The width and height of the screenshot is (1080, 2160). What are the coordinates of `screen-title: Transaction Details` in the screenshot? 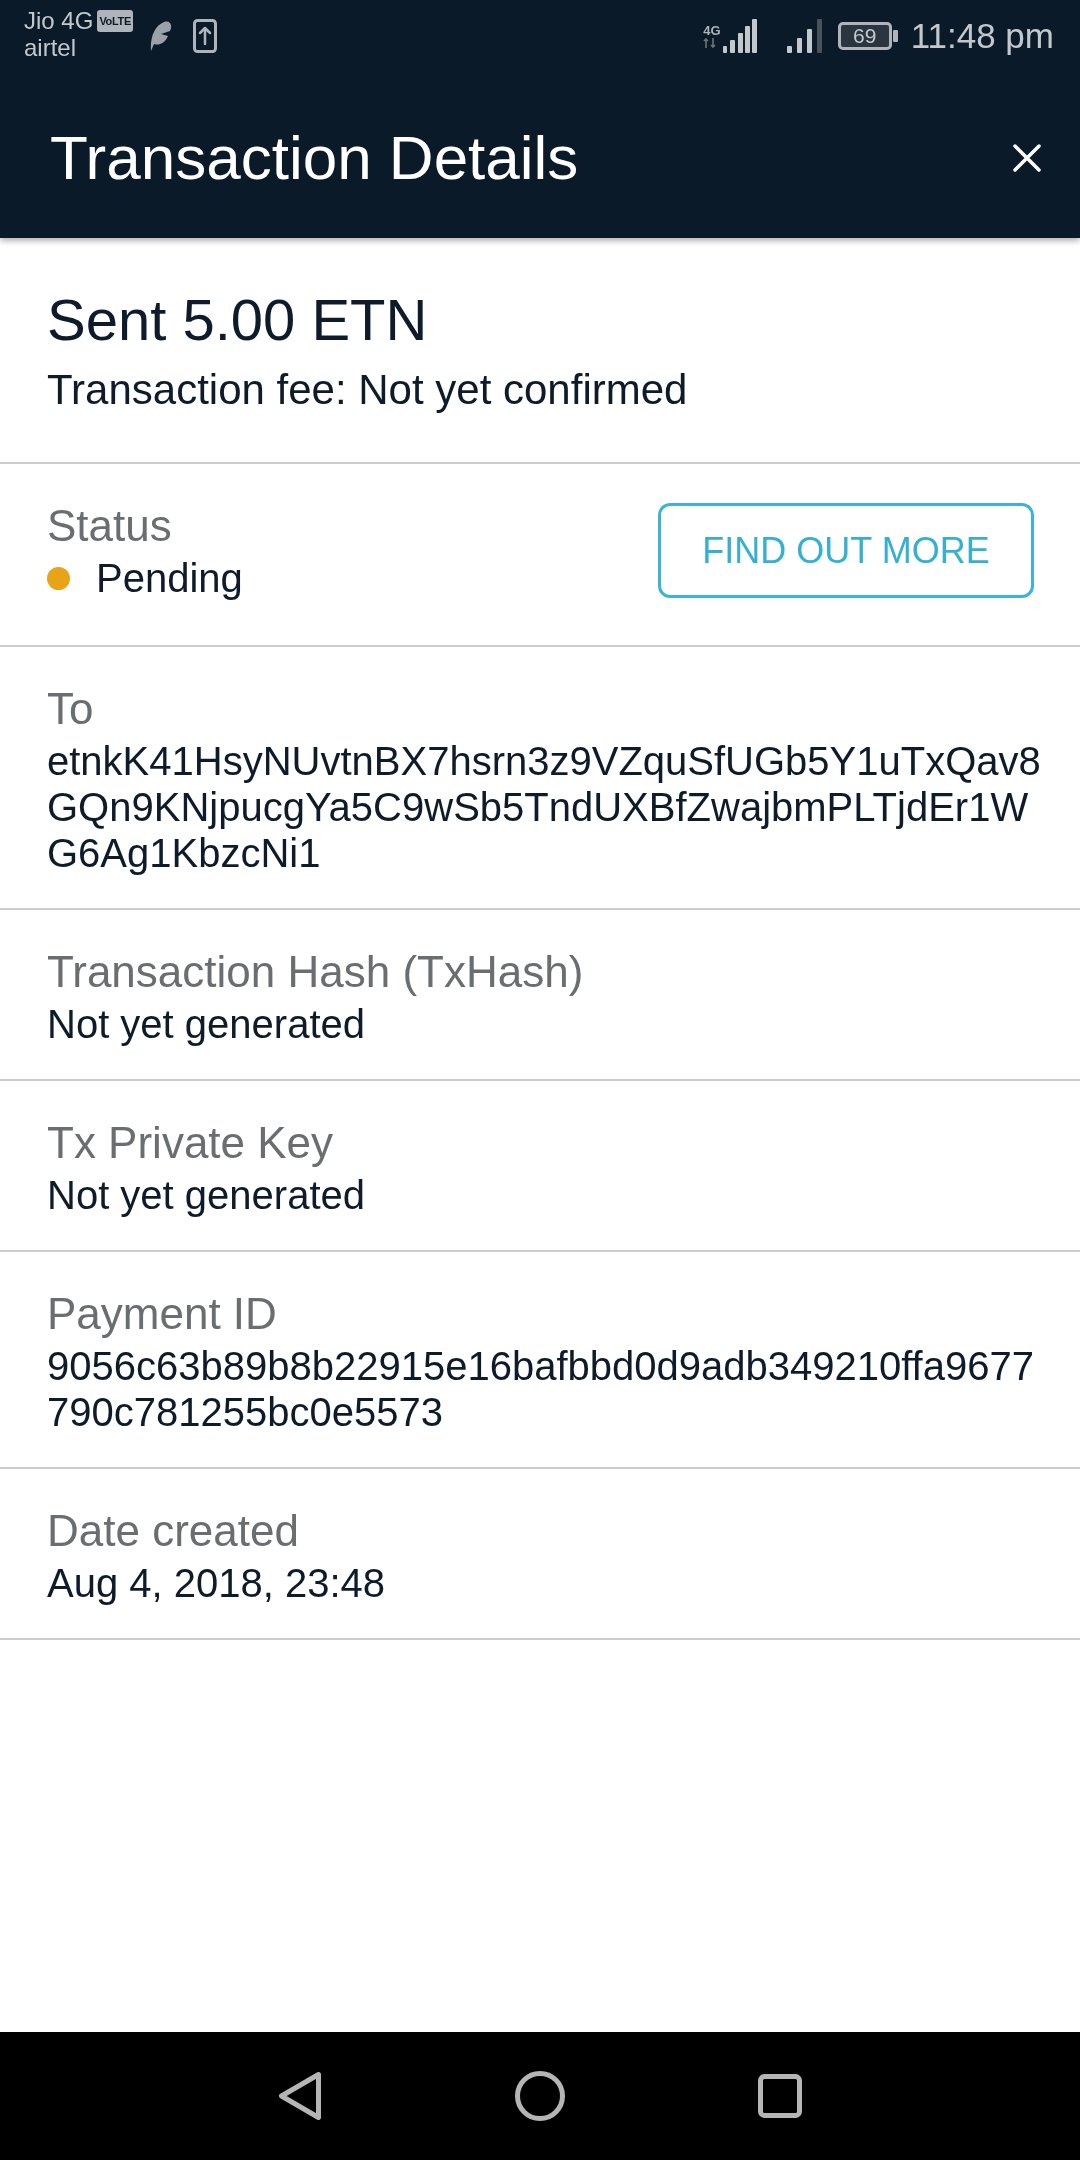 It's located at (314, 158).